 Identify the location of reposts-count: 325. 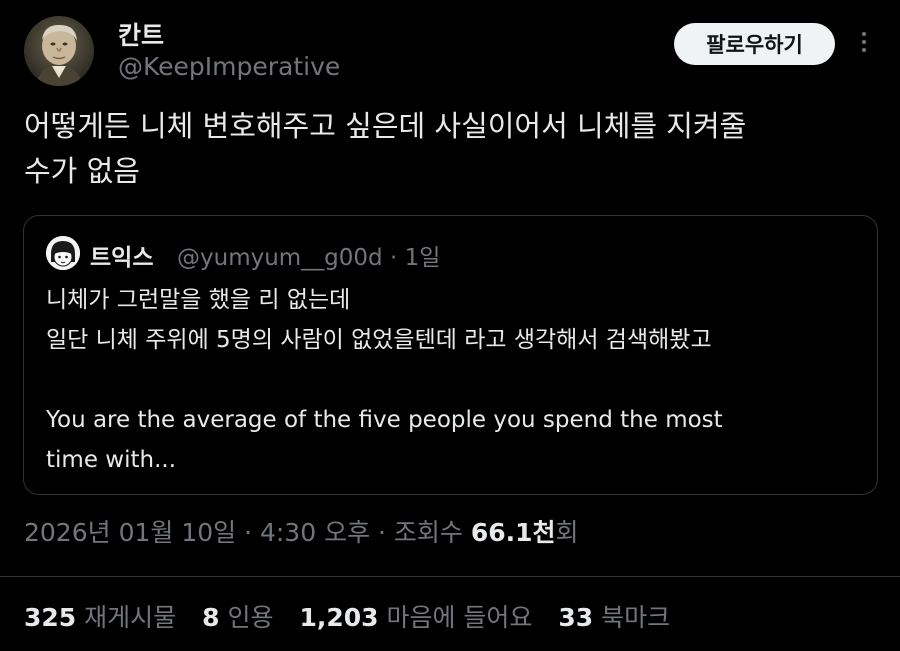
(50, 617).